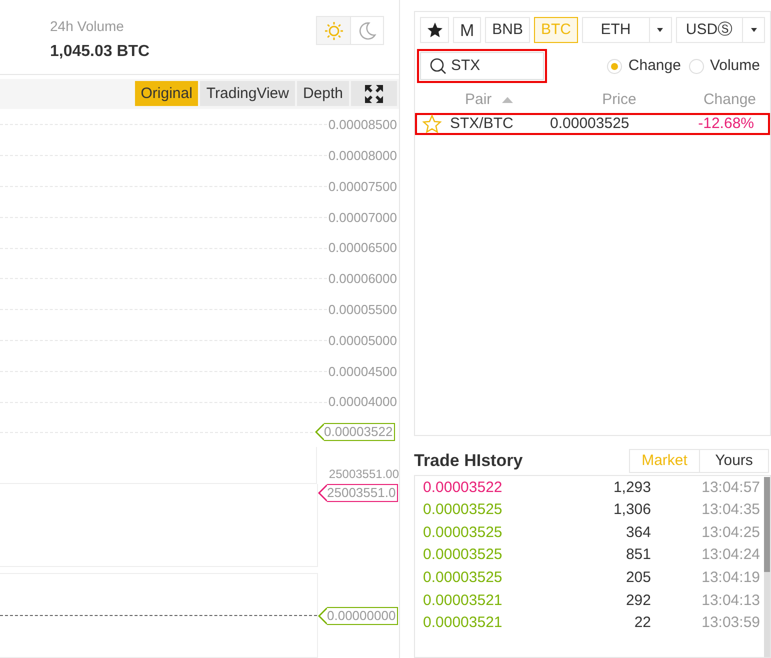  What do you see at coordinates (322, 93) in the screenshot?
I see `chart-tab: Depth` at bounding box center [322, 93].